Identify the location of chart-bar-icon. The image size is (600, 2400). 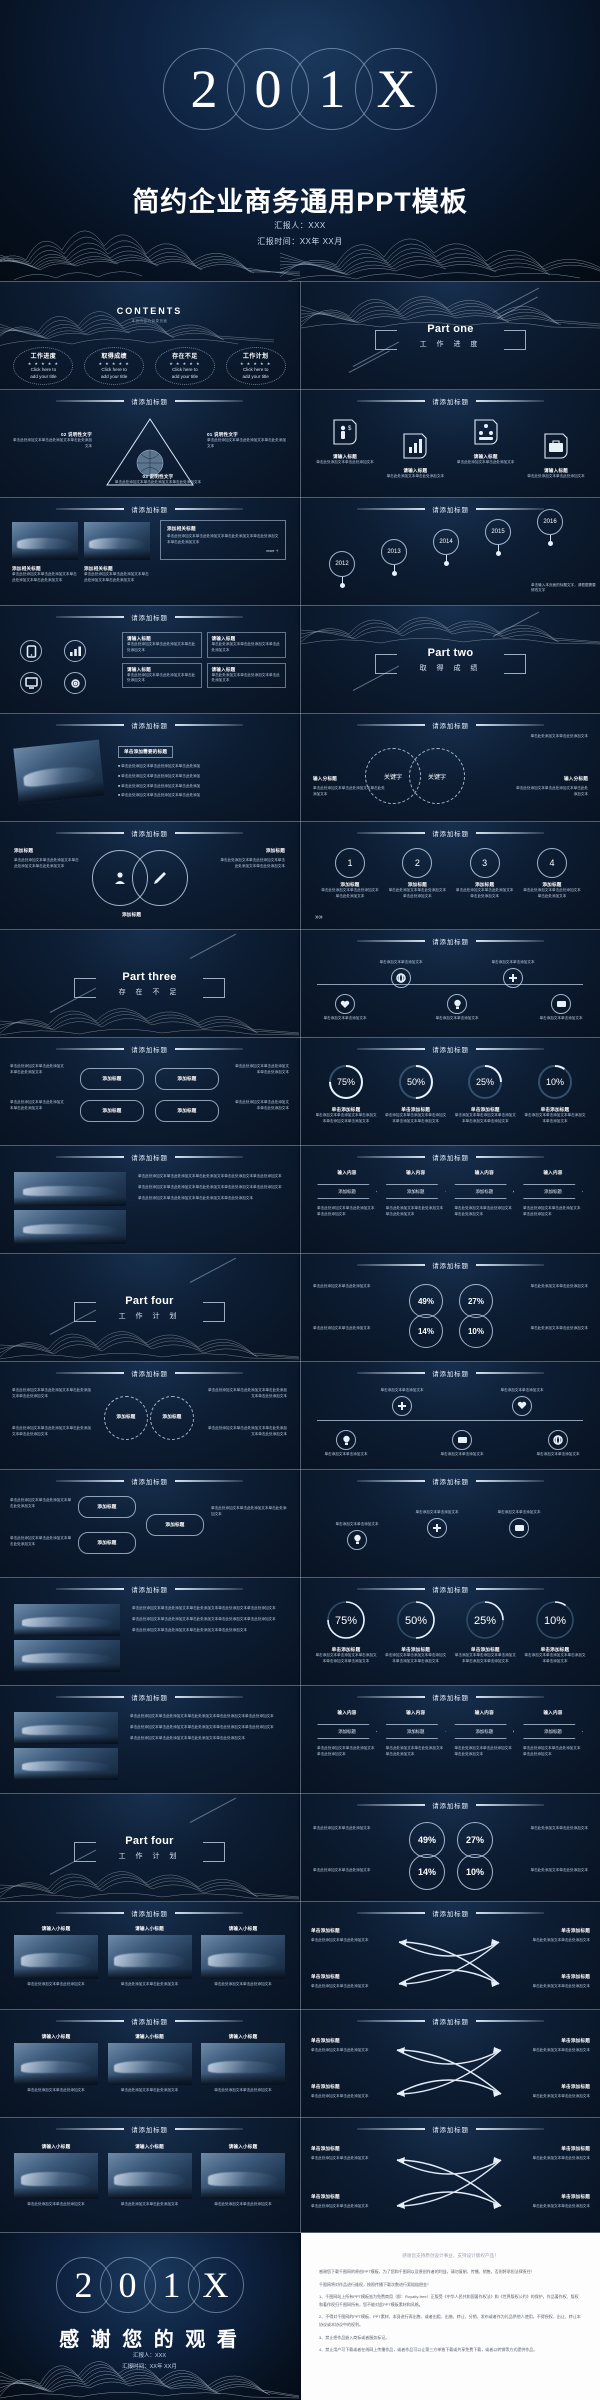
(75, 651).